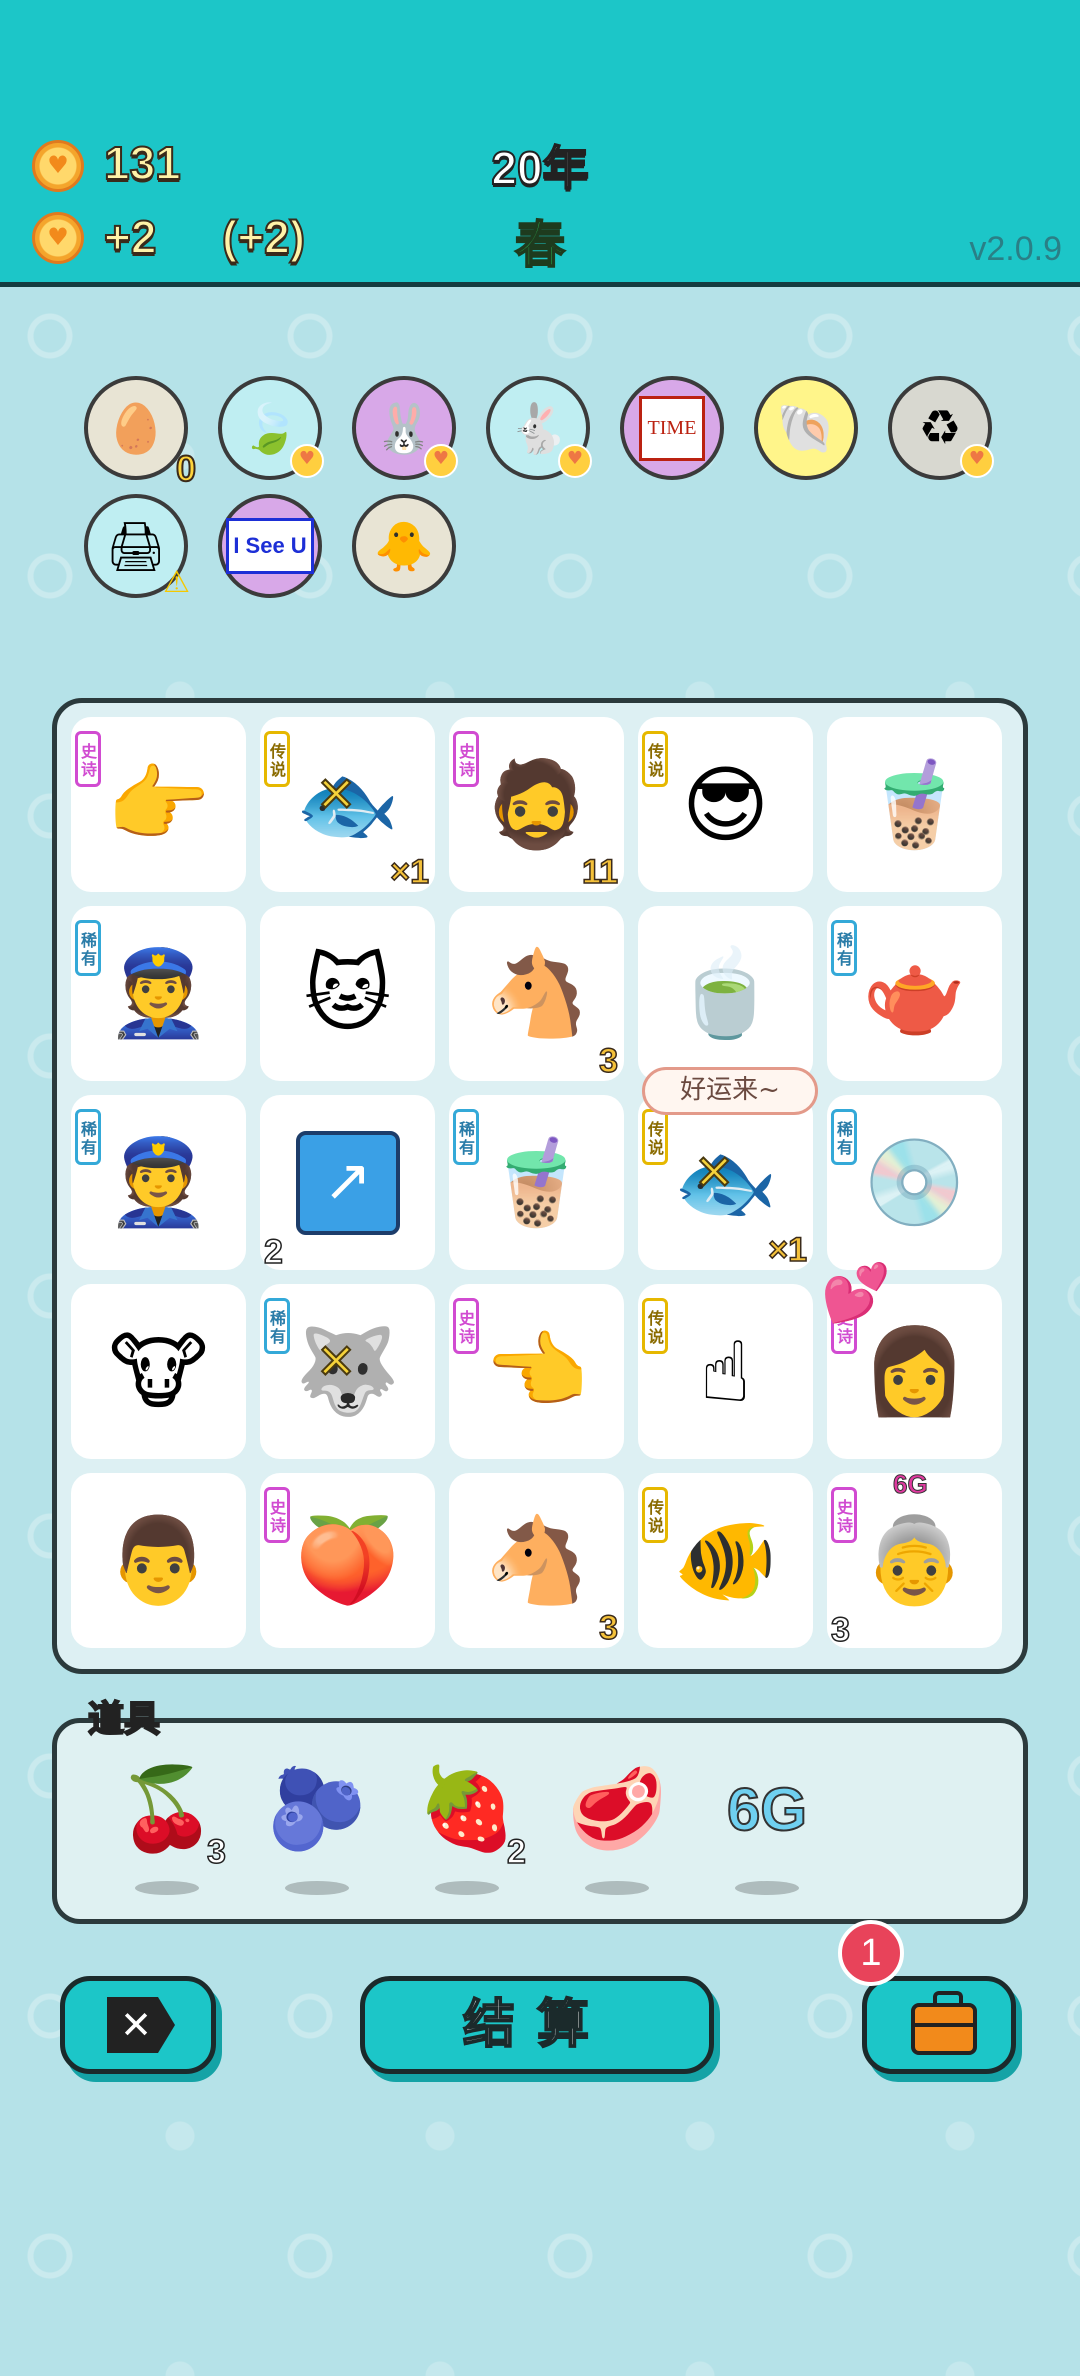 This screenshot has width=1080, height=2376. Describe the element at coordinates (725, 1560) in the screenshot. I see `board-cell: 🐠 传说` at that location.